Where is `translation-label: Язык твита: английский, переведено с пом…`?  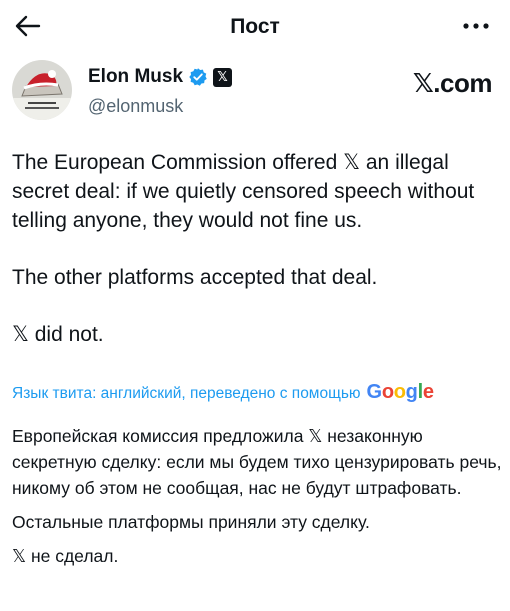 translation-label: Язык твита: английский, переведено с пом… is located at coordinates (186, 393).